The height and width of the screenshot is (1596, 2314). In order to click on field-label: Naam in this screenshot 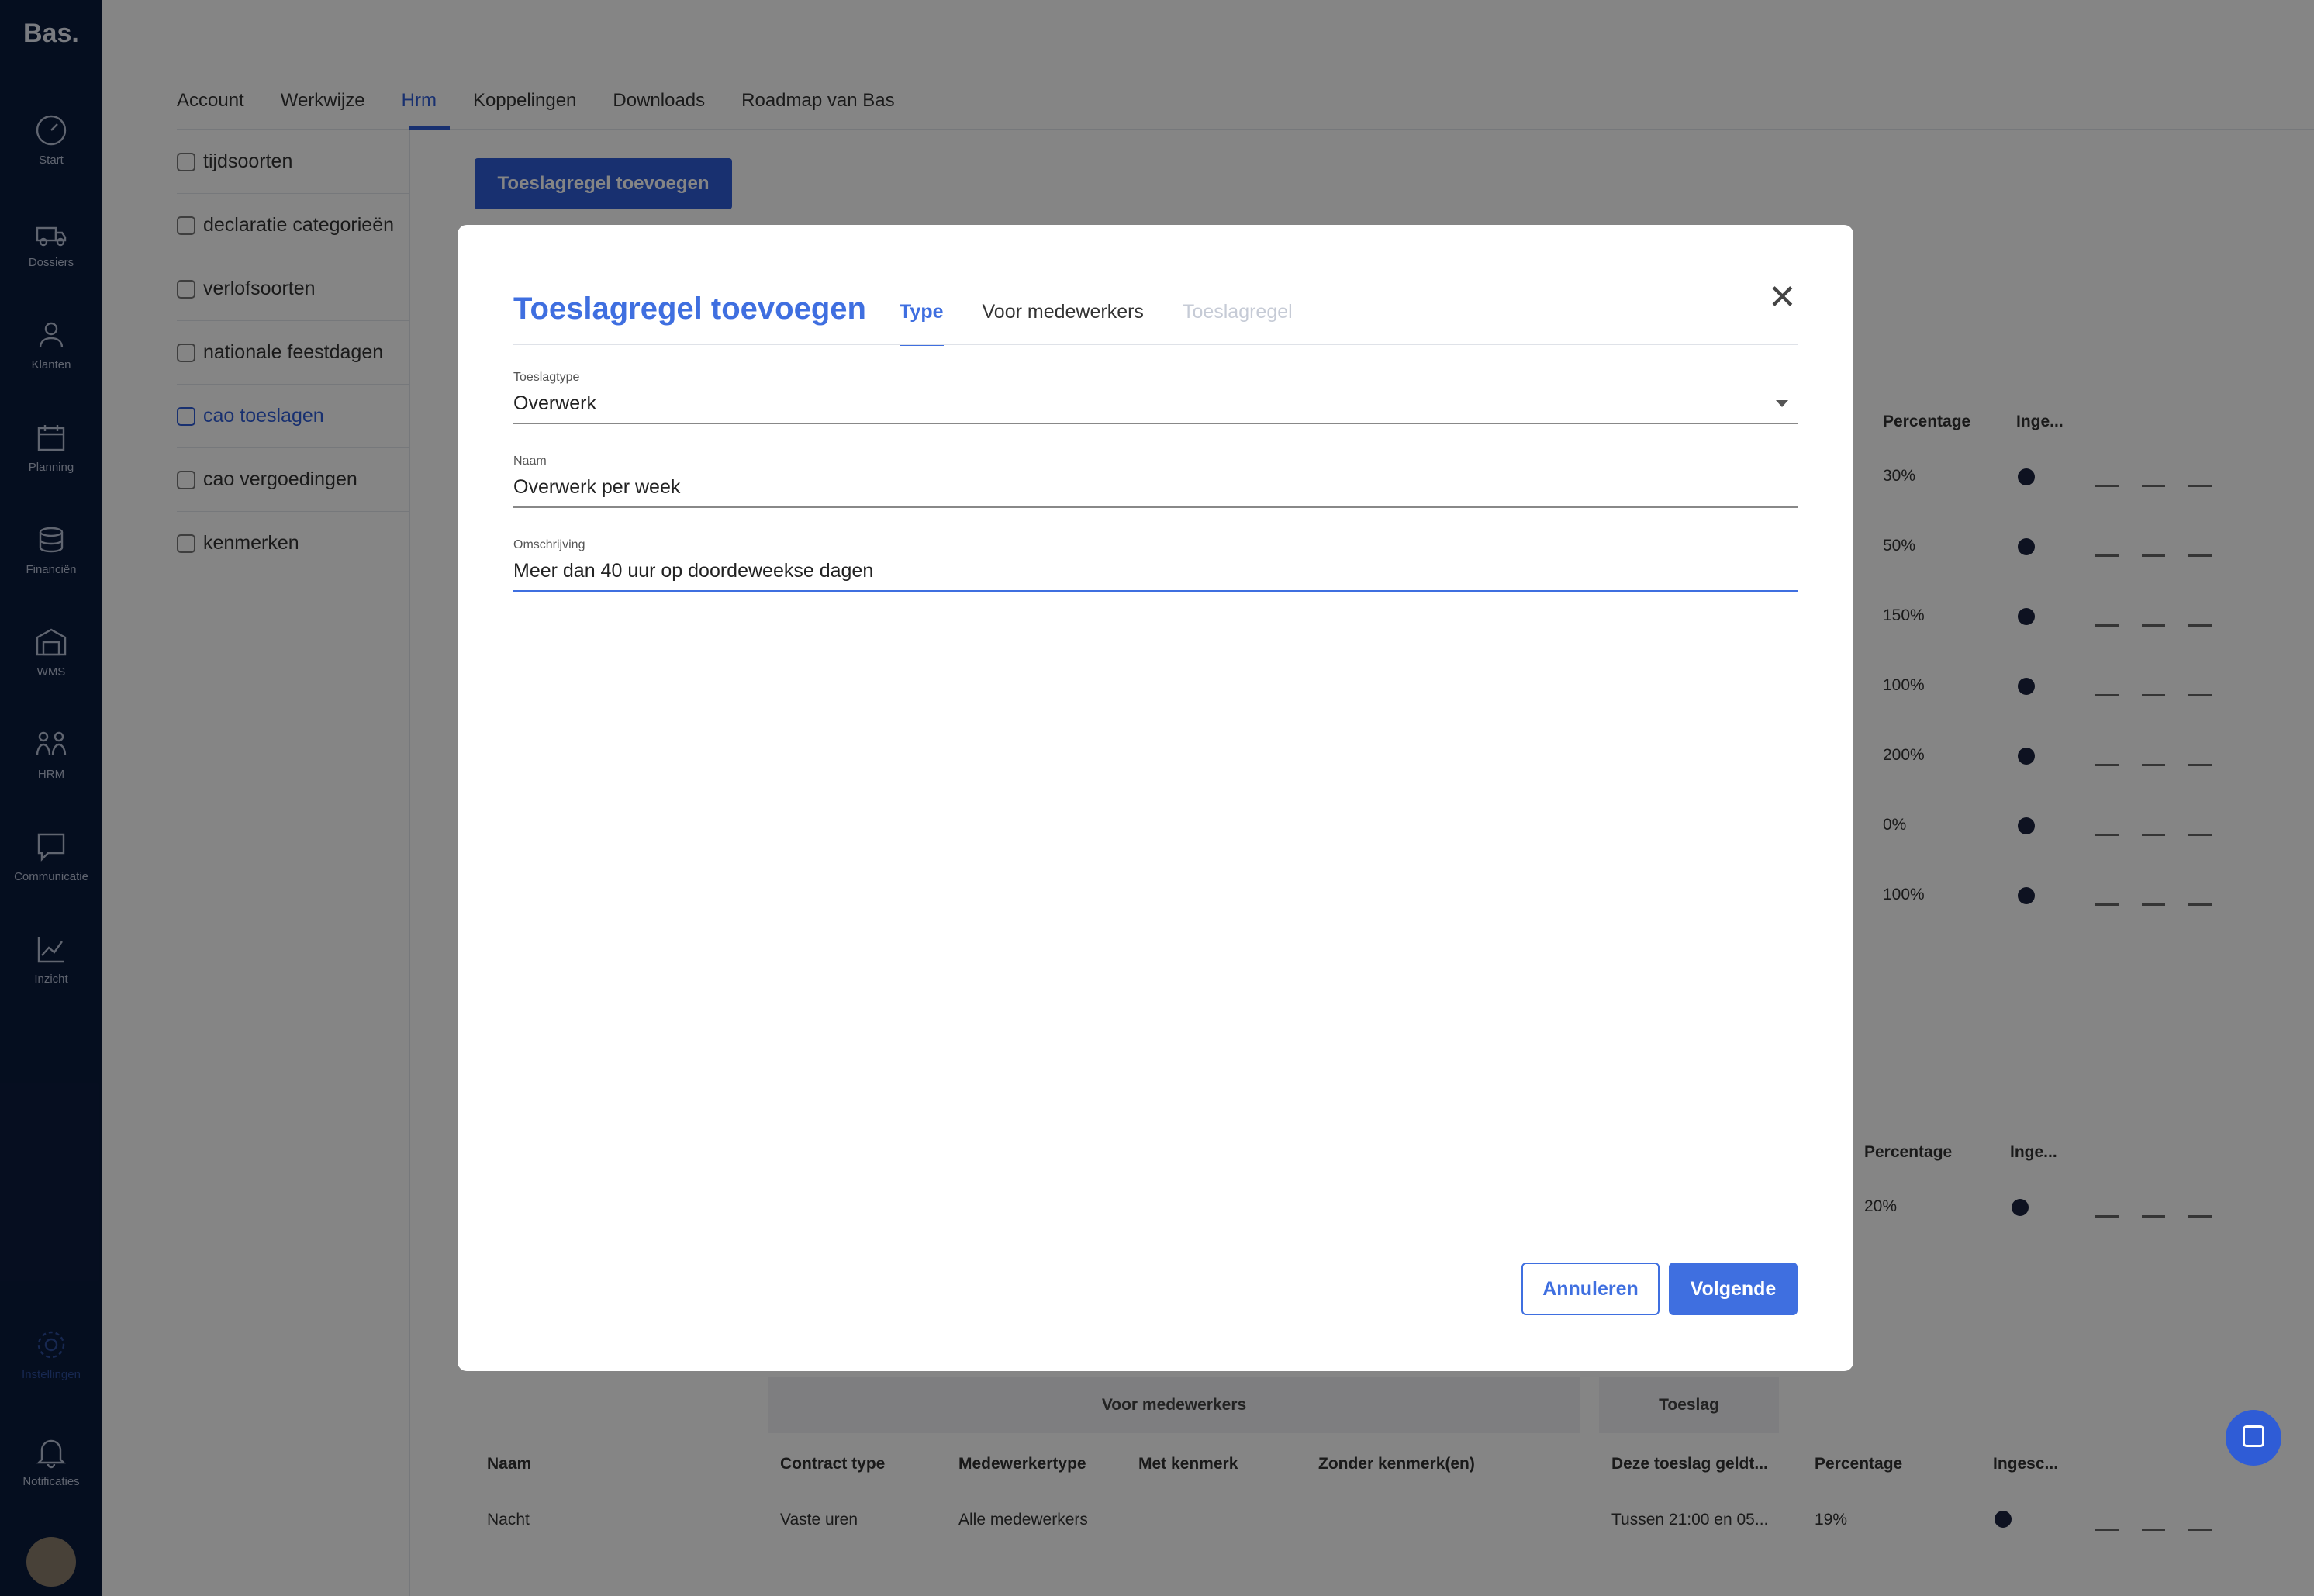, I will do `click(530, 461)`.